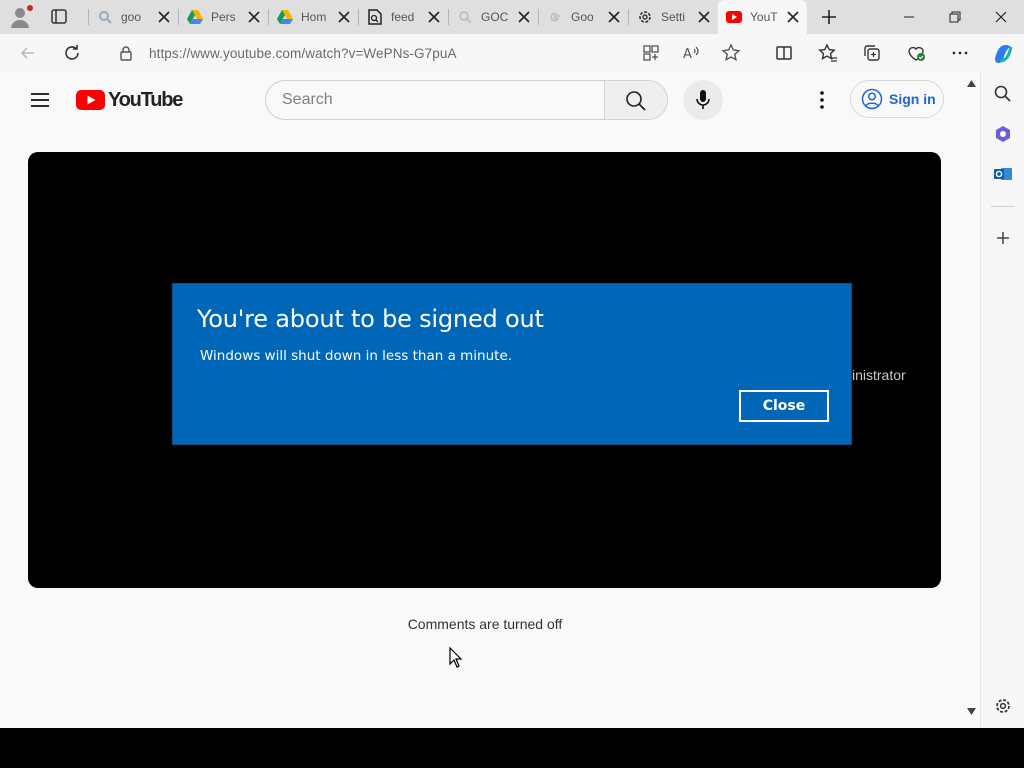 Image resolution: width=1024 pixels, height=768 pixels. I want to click on mouse-cursor-icon, so click(456, 657).